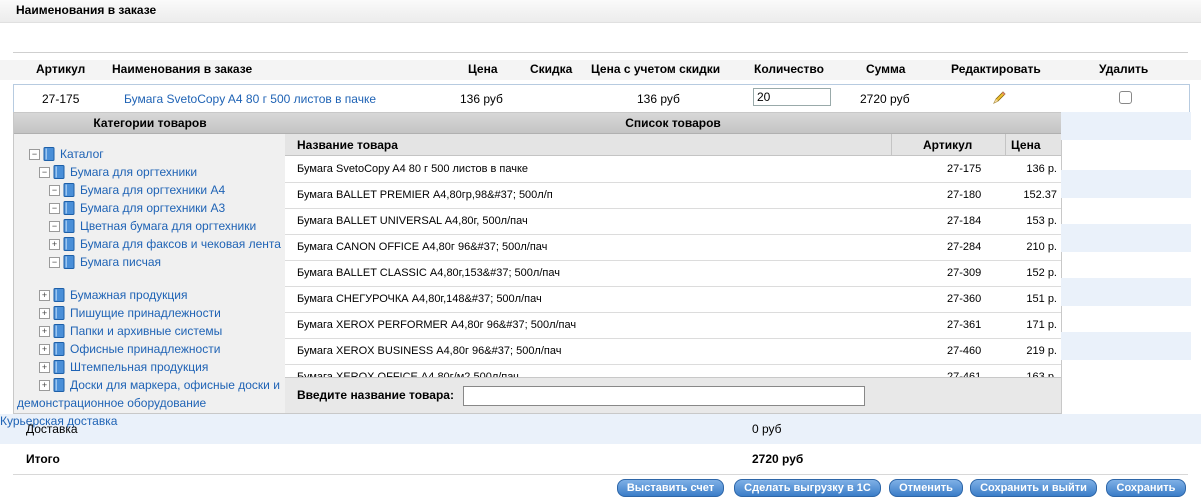 This screenshot has width=1201, height=500. Describe the element at coordinates (999, 98) in the screenshot. I see `edit-pencil-icon` at that location.